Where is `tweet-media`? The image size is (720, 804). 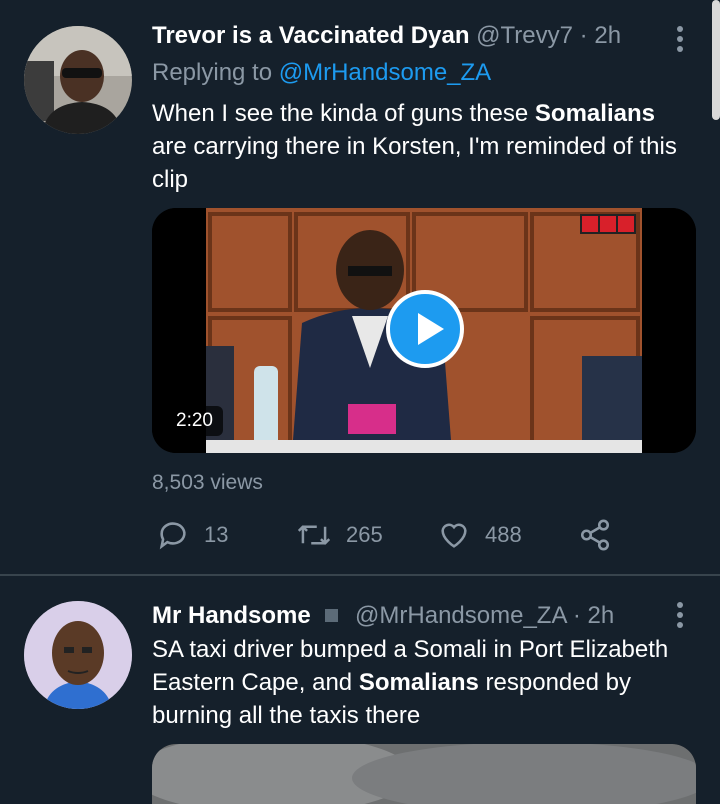
tweet-media is located at coordinates (424, 774).